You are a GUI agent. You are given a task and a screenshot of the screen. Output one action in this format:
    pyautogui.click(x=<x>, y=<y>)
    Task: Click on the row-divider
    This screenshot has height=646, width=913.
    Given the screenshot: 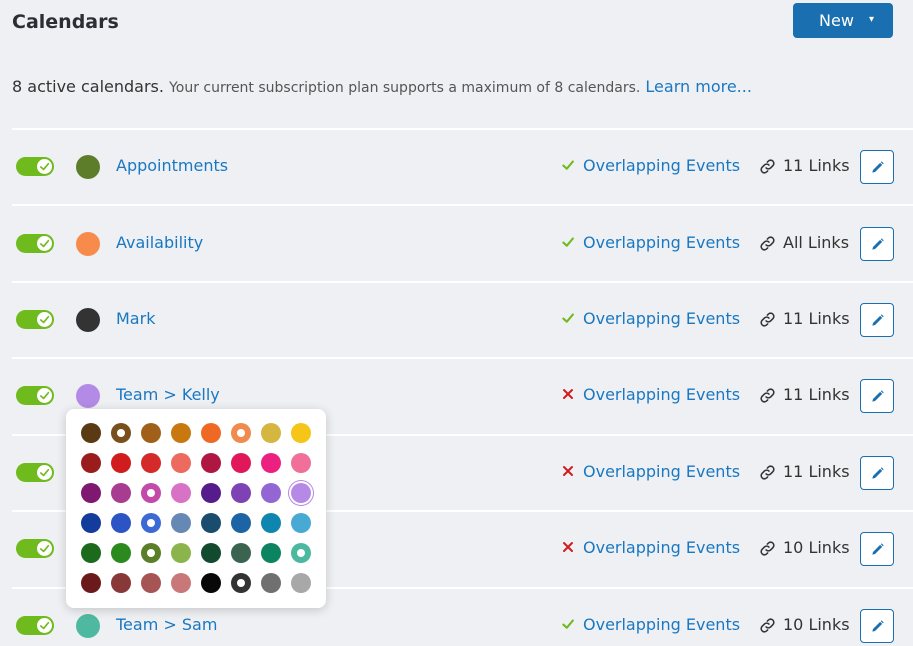 What is the action you would take?
    pyautogui.click(x=462, y=282)
    